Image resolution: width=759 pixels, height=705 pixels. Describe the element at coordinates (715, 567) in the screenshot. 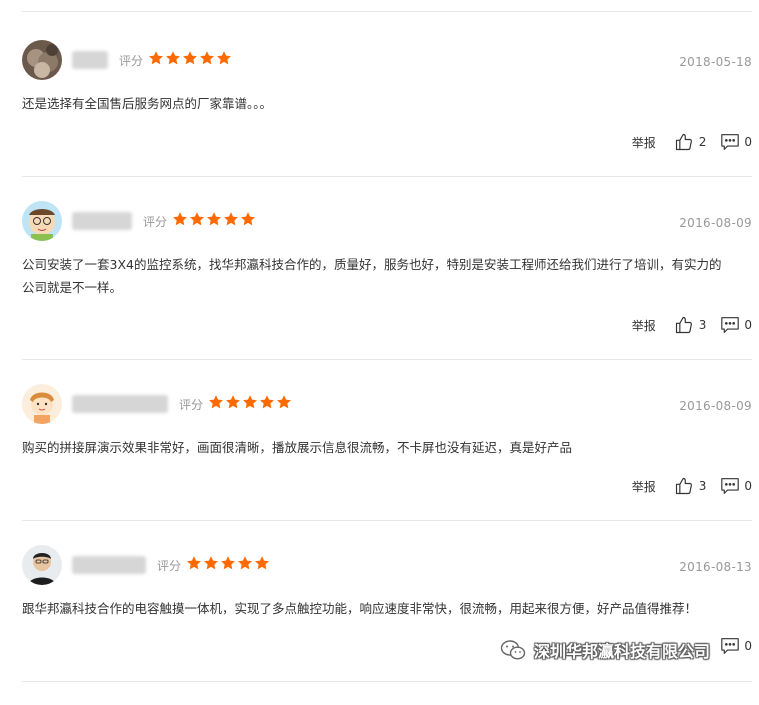

I see `review-date: 2016-08-13` at that location.